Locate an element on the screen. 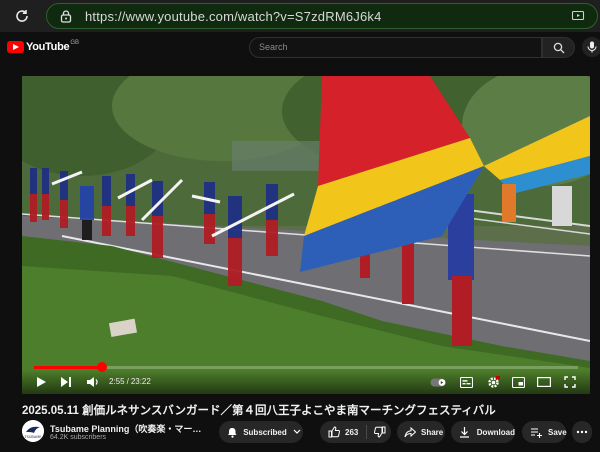 The image size is (600, 452). youtube-logo-icon is located at coordinates (15, 47).